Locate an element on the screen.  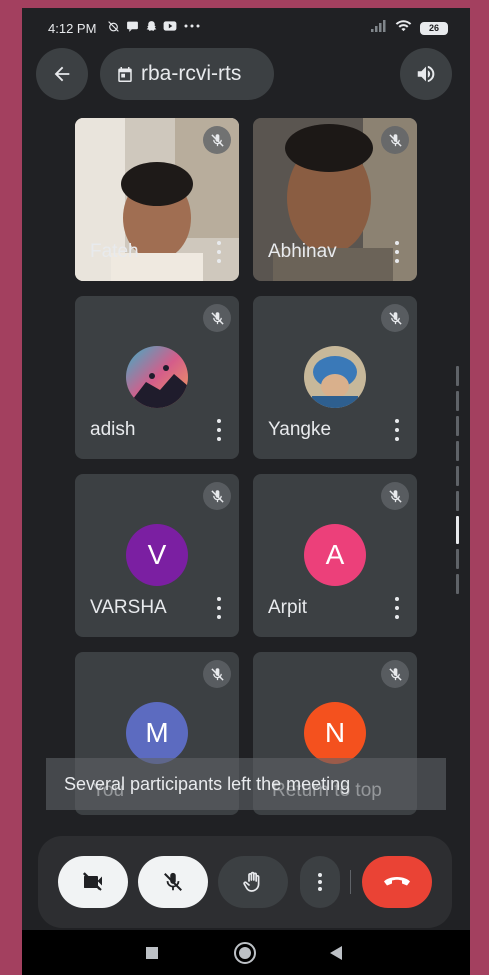
meeting-info-button: rba-rcvi-rts is located at coordinates (187, 74).